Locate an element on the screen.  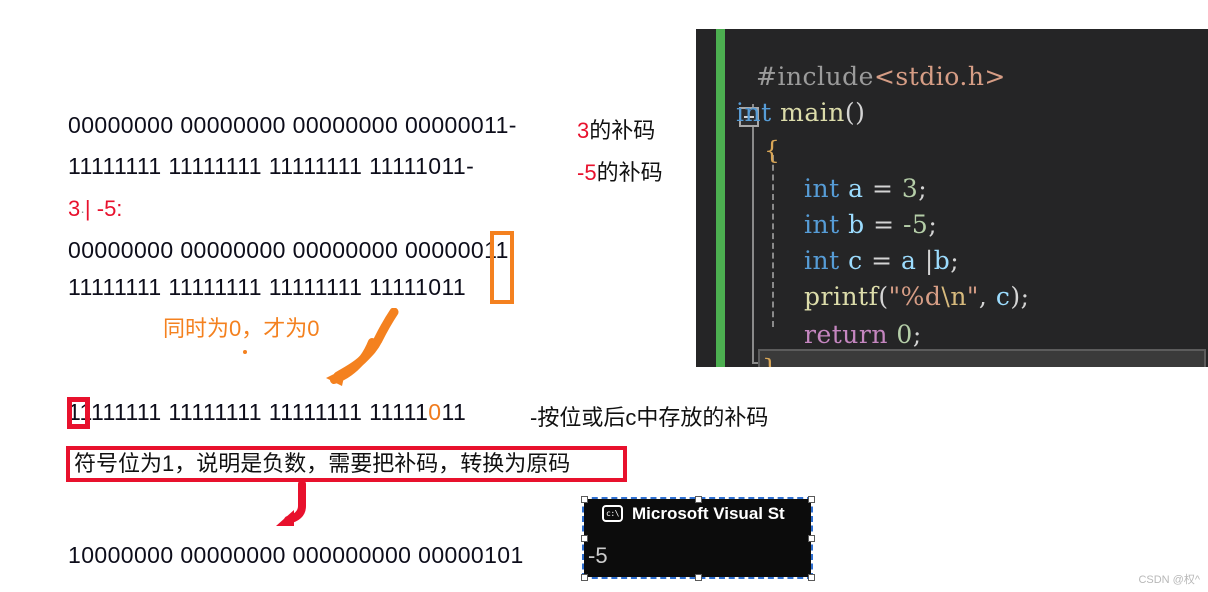
operand-row-b: 11111111 11111111 11111111 11111011 is located at coordinates (267, 287).